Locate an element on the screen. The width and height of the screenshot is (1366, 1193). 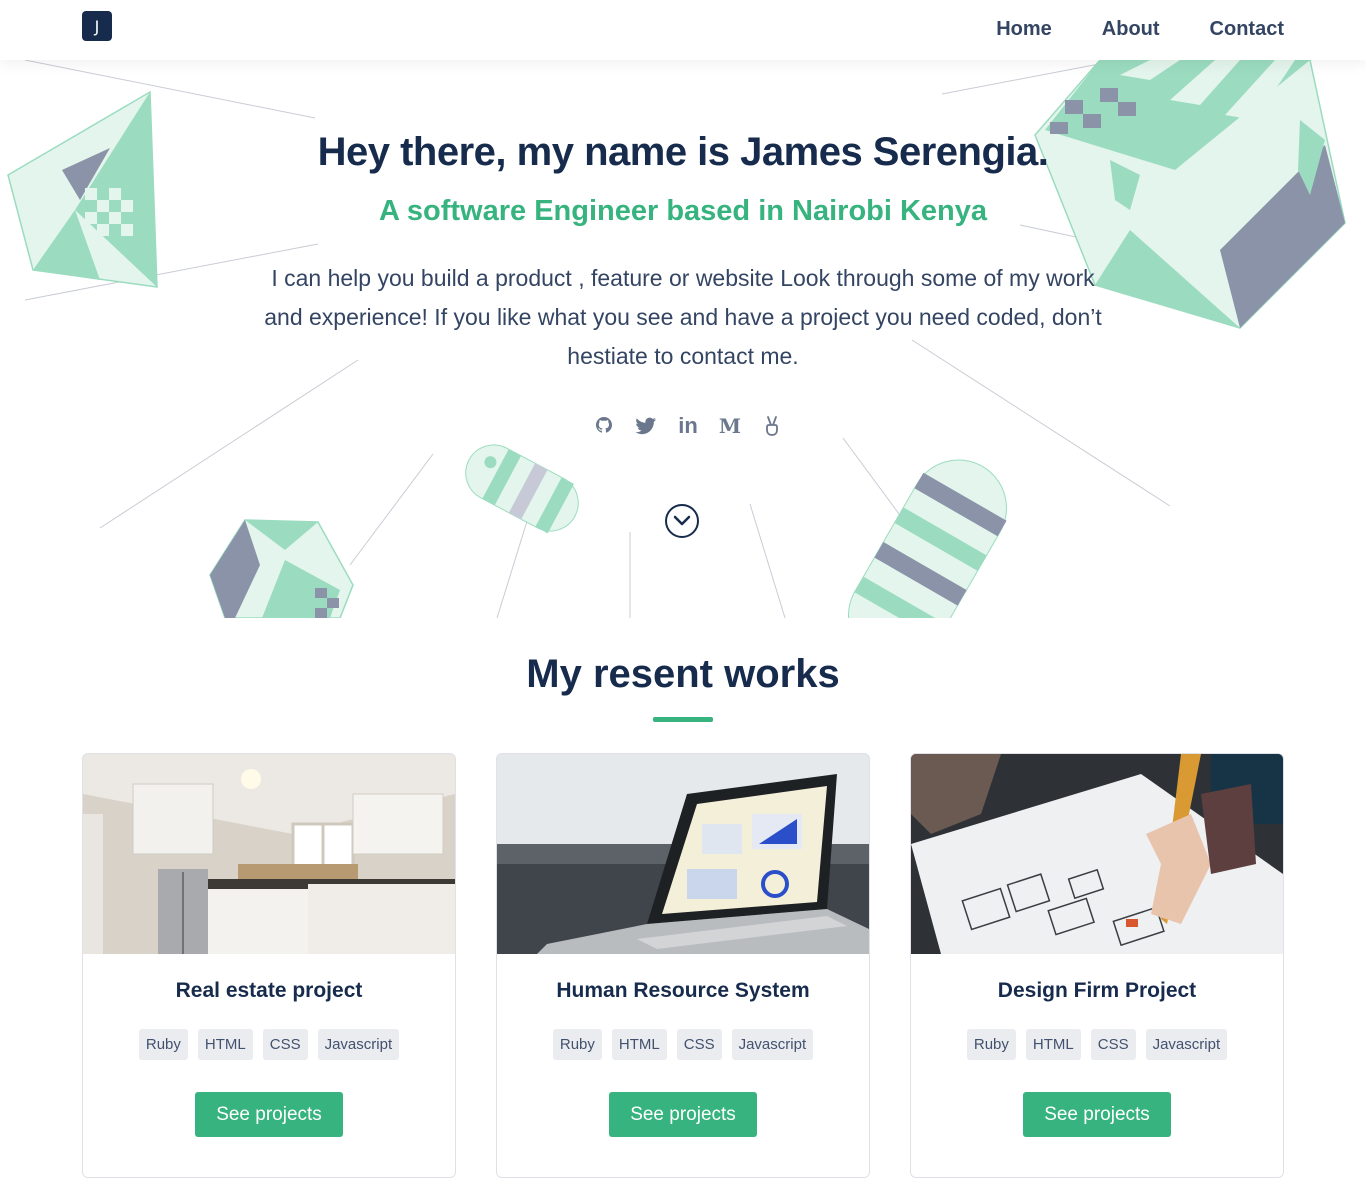
laptop-photo is located at coordinates (683, 854).